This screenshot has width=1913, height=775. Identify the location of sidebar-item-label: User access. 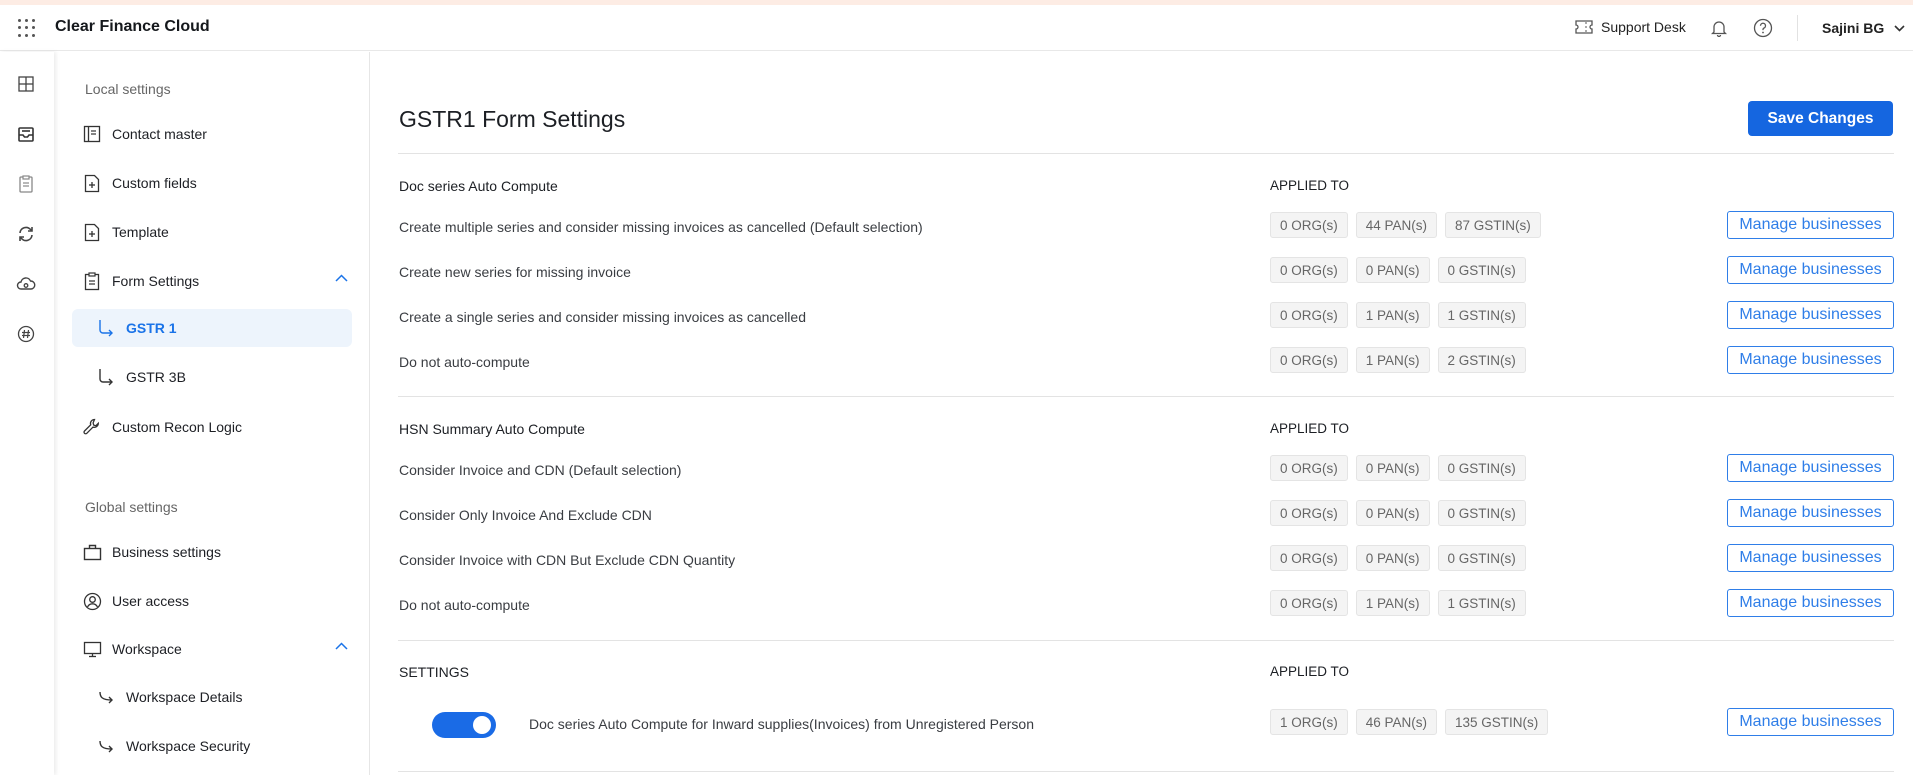
(151, 601).